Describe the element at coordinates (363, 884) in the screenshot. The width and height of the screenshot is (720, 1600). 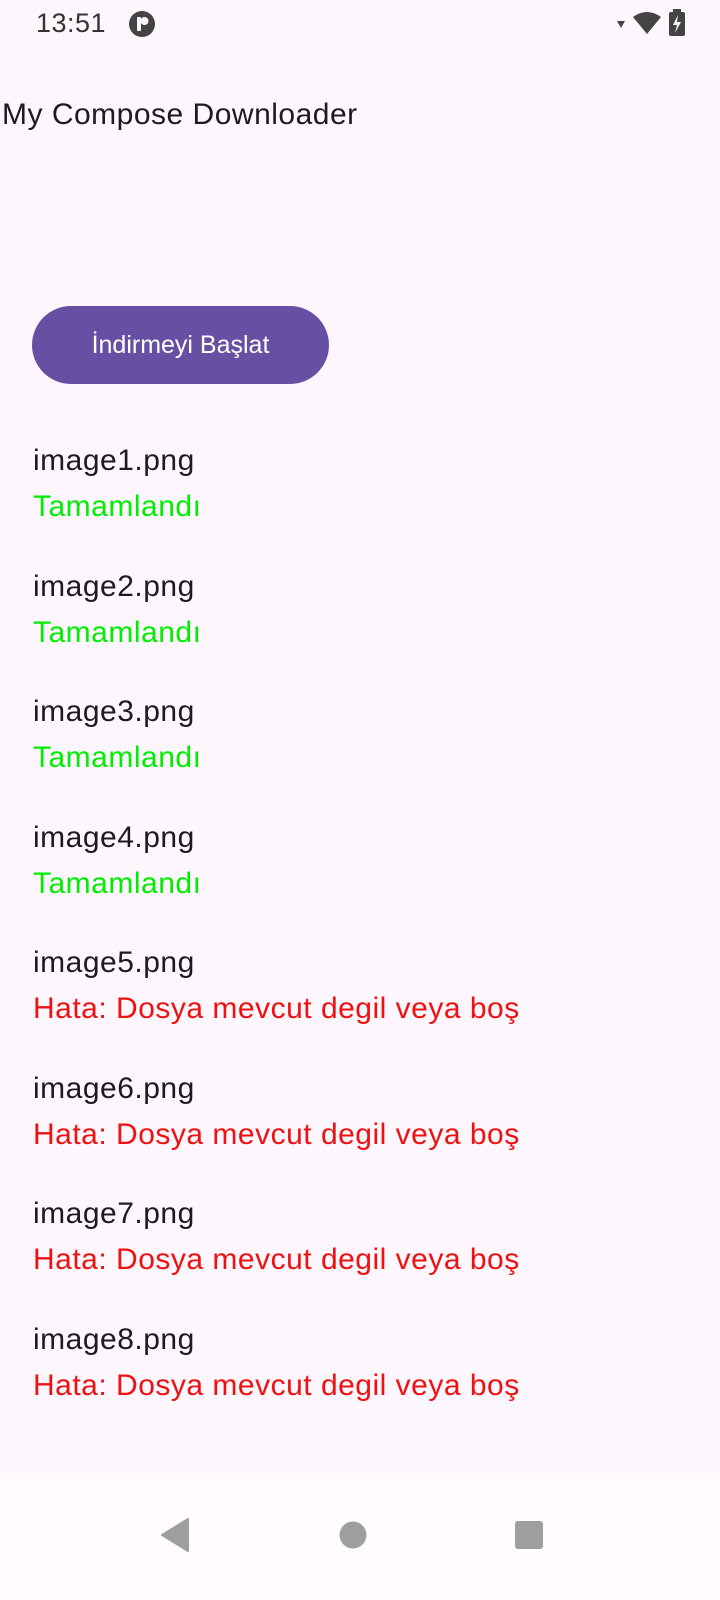
I see `download-item: image4.png Tamamlandı` at that location.